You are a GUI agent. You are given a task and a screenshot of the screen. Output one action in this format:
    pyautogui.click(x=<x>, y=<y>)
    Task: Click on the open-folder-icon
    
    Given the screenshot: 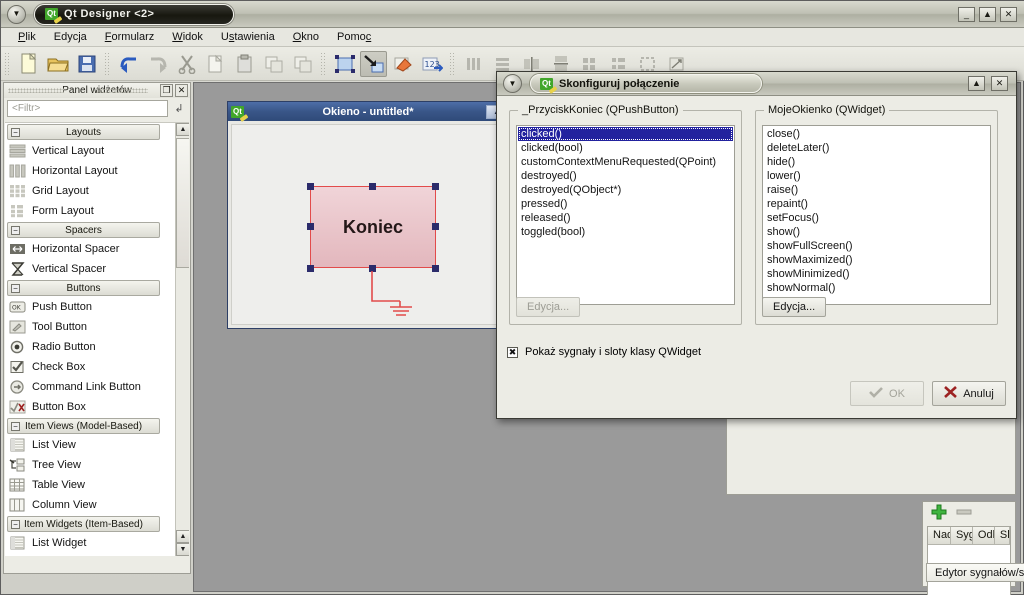 What is the action you would take?
    pyautogui.click(x=57, y=64)
    